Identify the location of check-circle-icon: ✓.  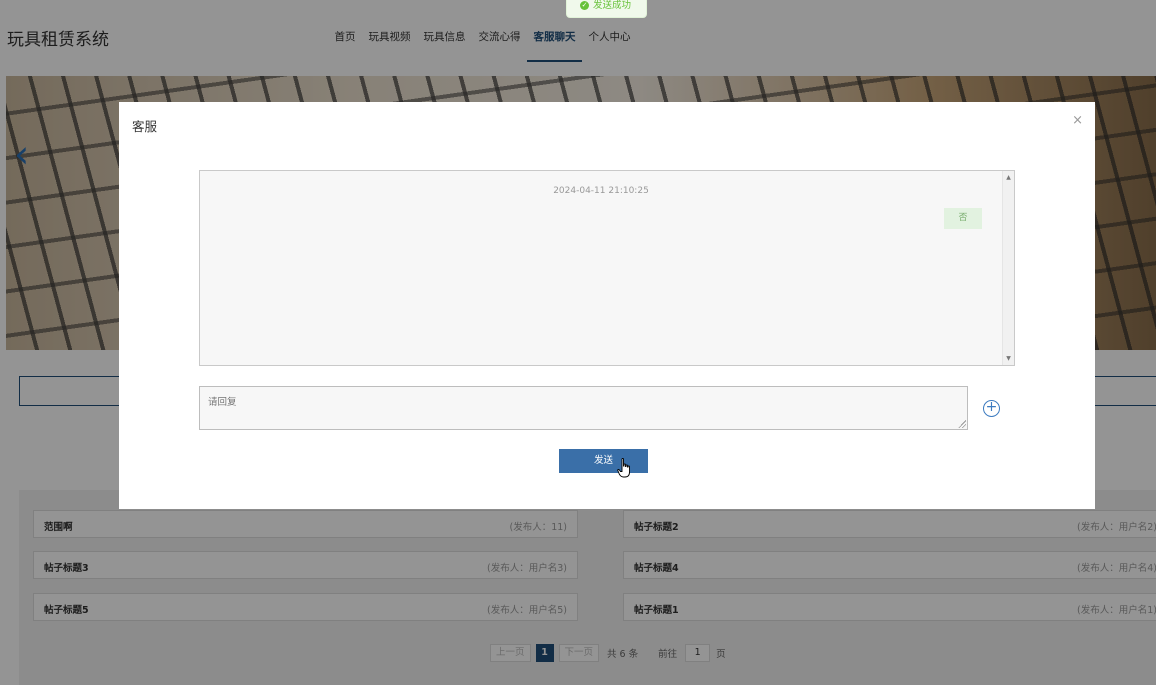
(584, 5).